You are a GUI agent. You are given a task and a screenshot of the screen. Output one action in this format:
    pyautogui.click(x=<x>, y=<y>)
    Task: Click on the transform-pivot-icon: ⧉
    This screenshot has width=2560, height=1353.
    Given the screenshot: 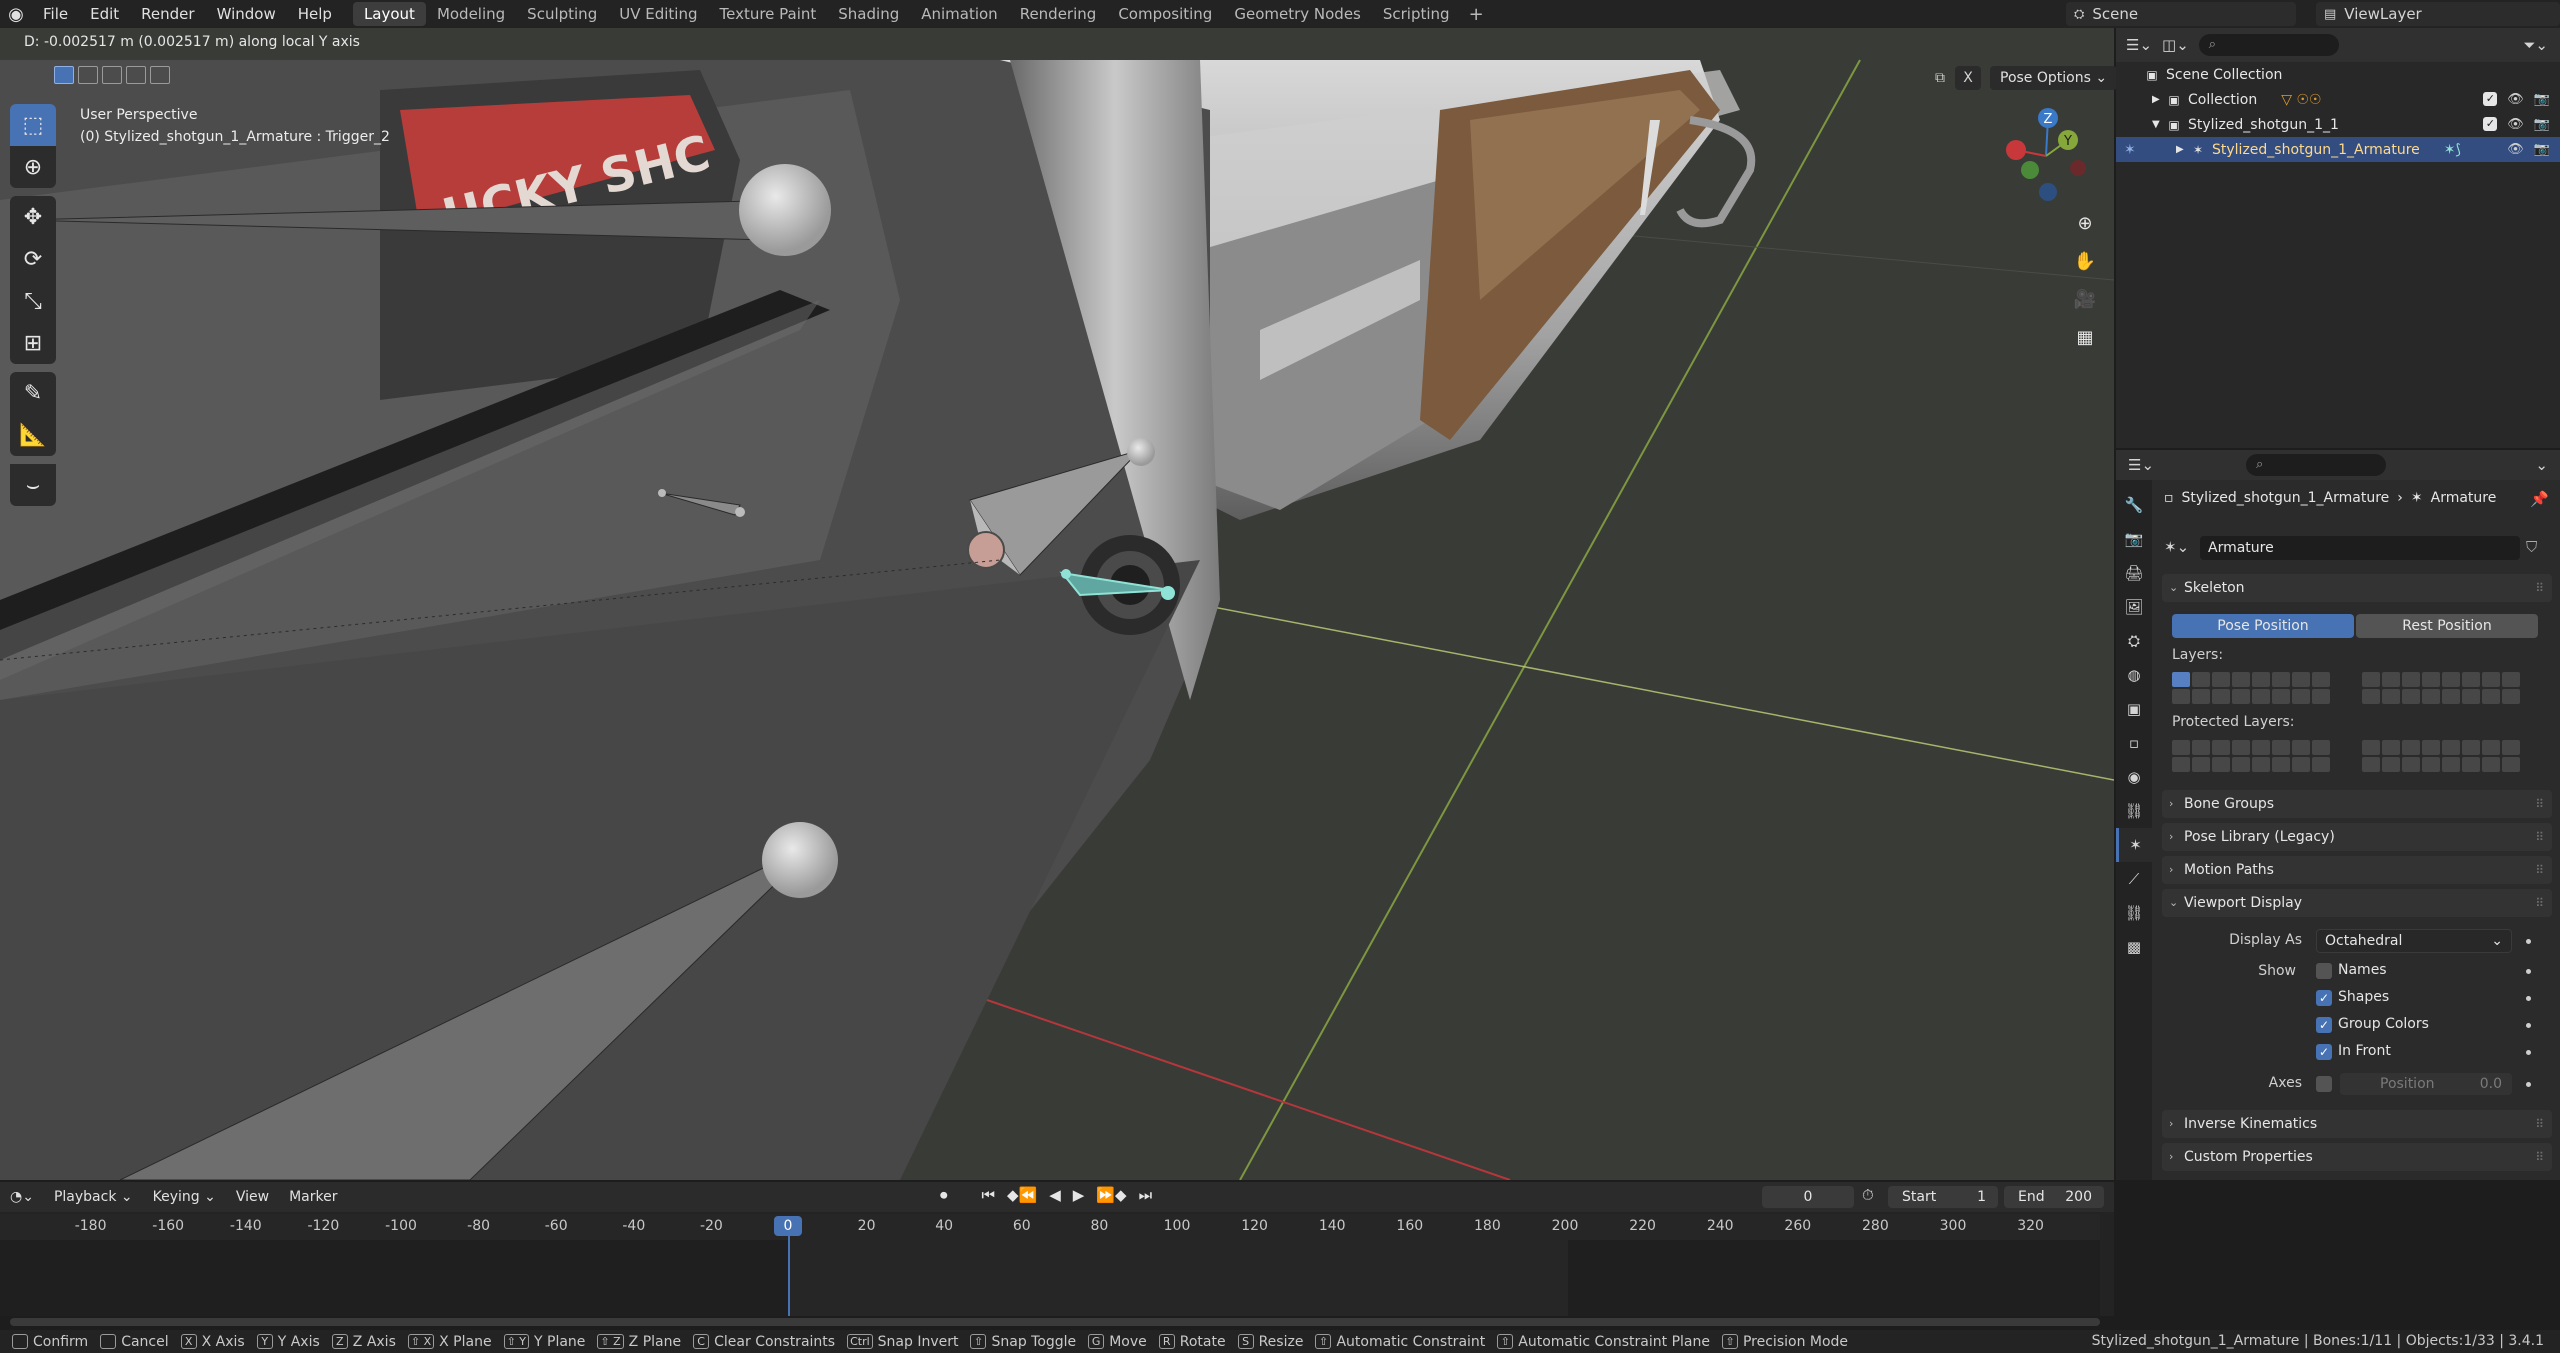 What is the action you would take?
    pyautogui.click(x=1940, y=78)
    